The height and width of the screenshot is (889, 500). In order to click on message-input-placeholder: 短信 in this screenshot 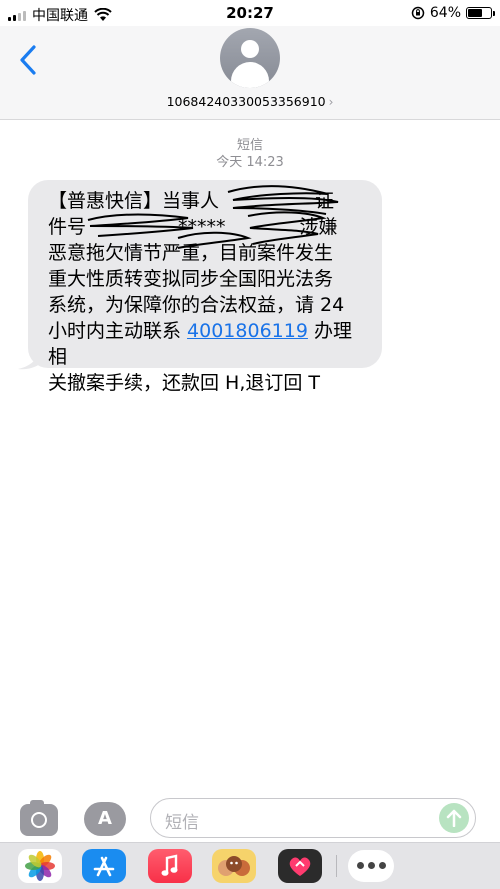, I will do `click(182, 823)`.